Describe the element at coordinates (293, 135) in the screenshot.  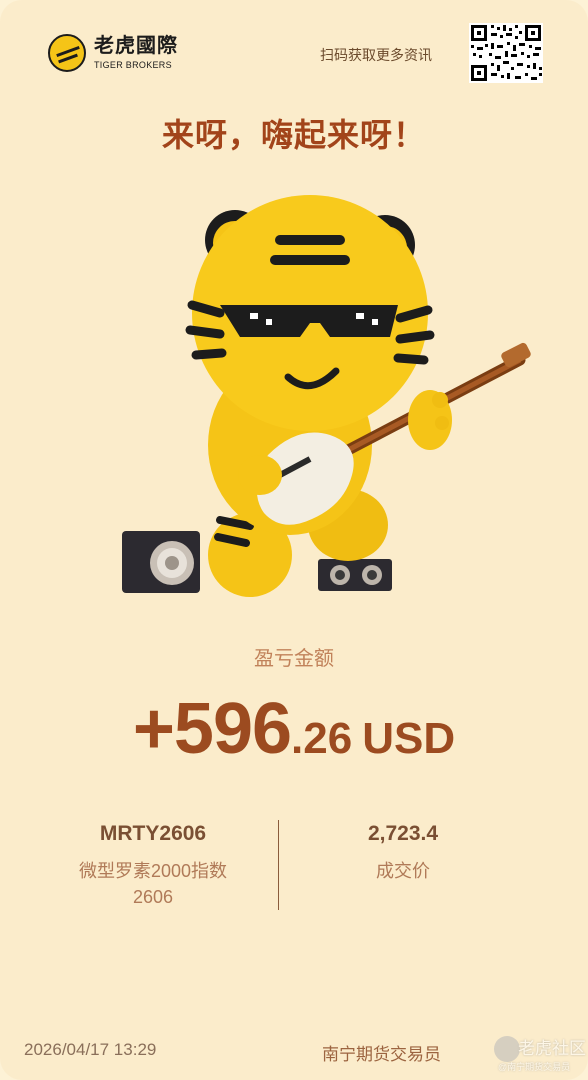
I see `slogan-headline: 来呀，嗨起来呀！` at that location.